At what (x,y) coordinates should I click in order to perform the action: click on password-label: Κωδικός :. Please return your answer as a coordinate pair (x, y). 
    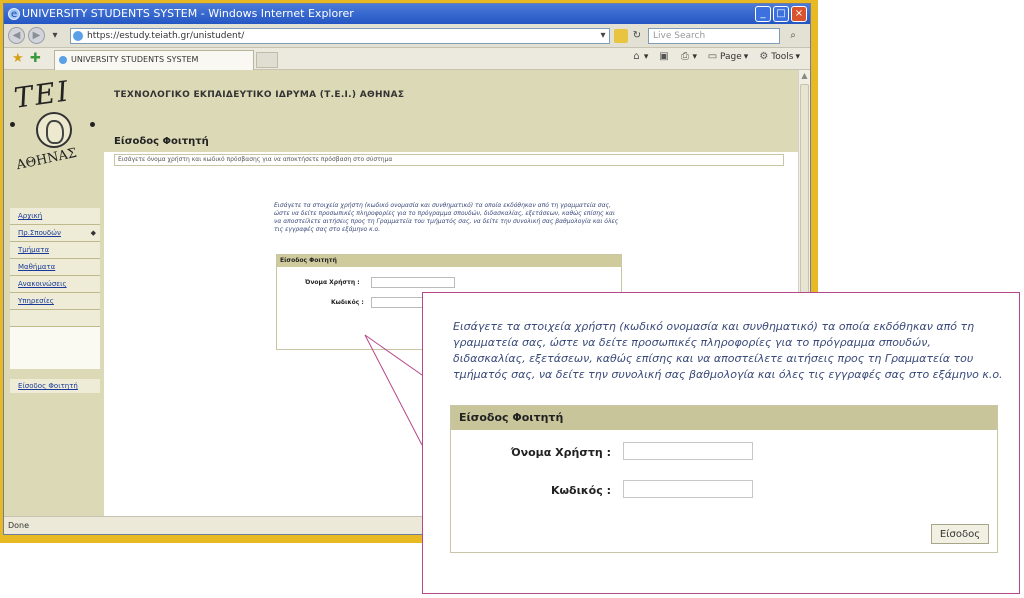
    Looking at the image, I should click on (580, 490).